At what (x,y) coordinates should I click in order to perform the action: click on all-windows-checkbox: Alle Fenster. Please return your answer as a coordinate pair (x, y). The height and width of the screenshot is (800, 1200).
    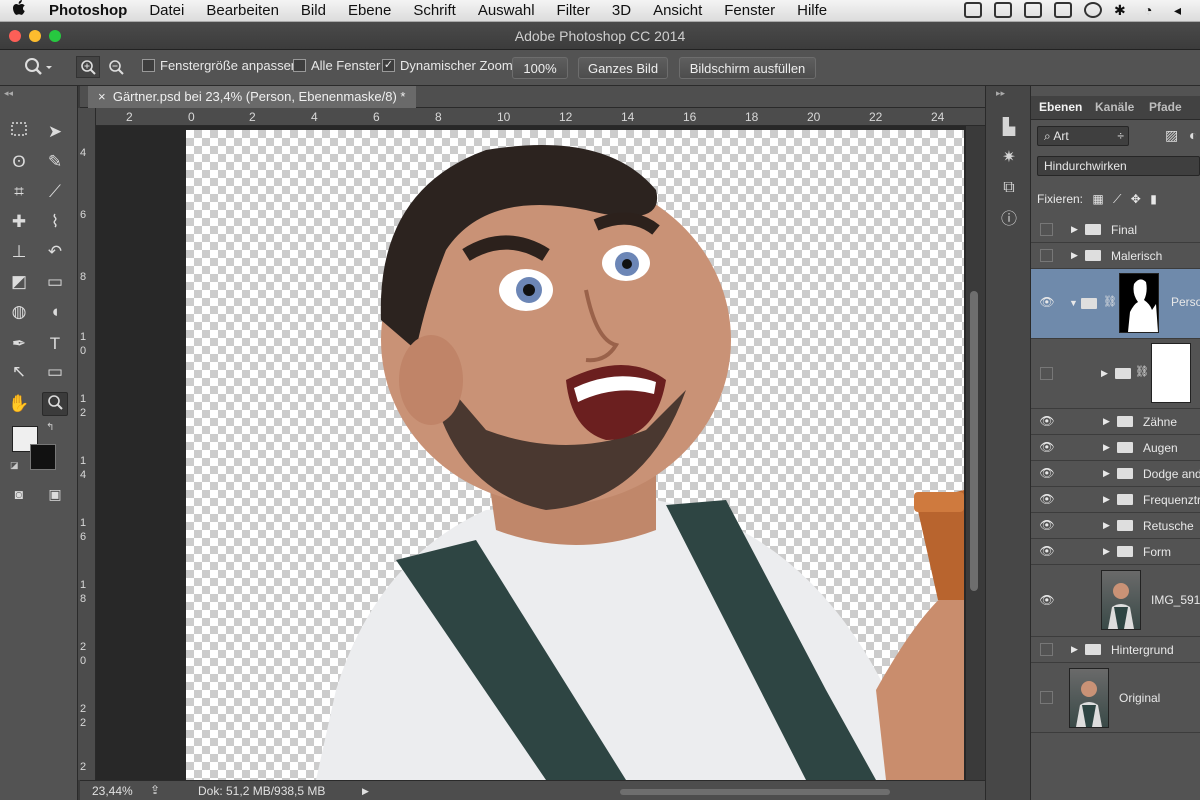
    Looking at the image, I should click on (336, 65).